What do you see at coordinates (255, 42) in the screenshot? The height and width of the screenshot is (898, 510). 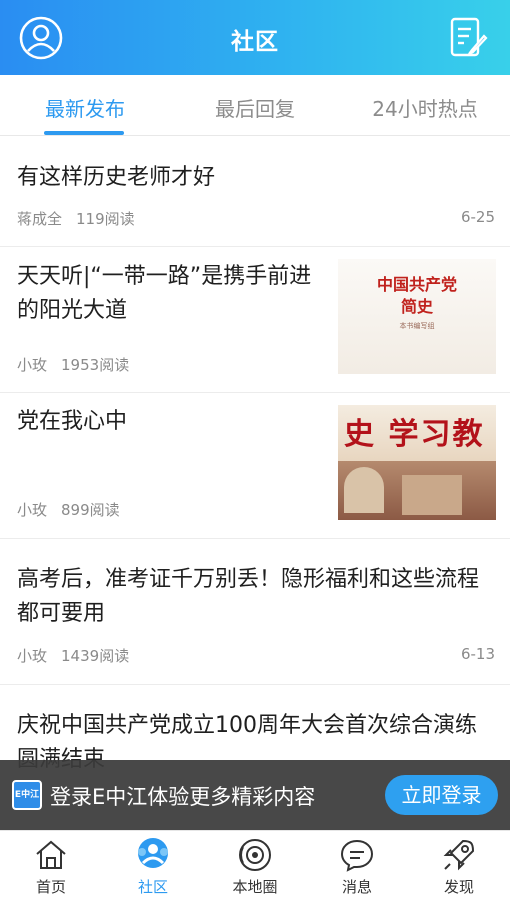 I see `page-title: 社区` at bounding box center [255, 42].